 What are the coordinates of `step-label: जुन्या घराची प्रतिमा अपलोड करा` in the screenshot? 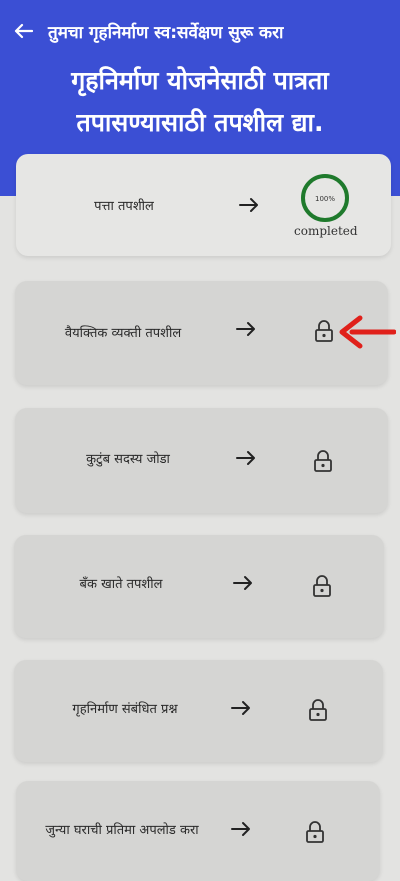 It's located at (122, 830).